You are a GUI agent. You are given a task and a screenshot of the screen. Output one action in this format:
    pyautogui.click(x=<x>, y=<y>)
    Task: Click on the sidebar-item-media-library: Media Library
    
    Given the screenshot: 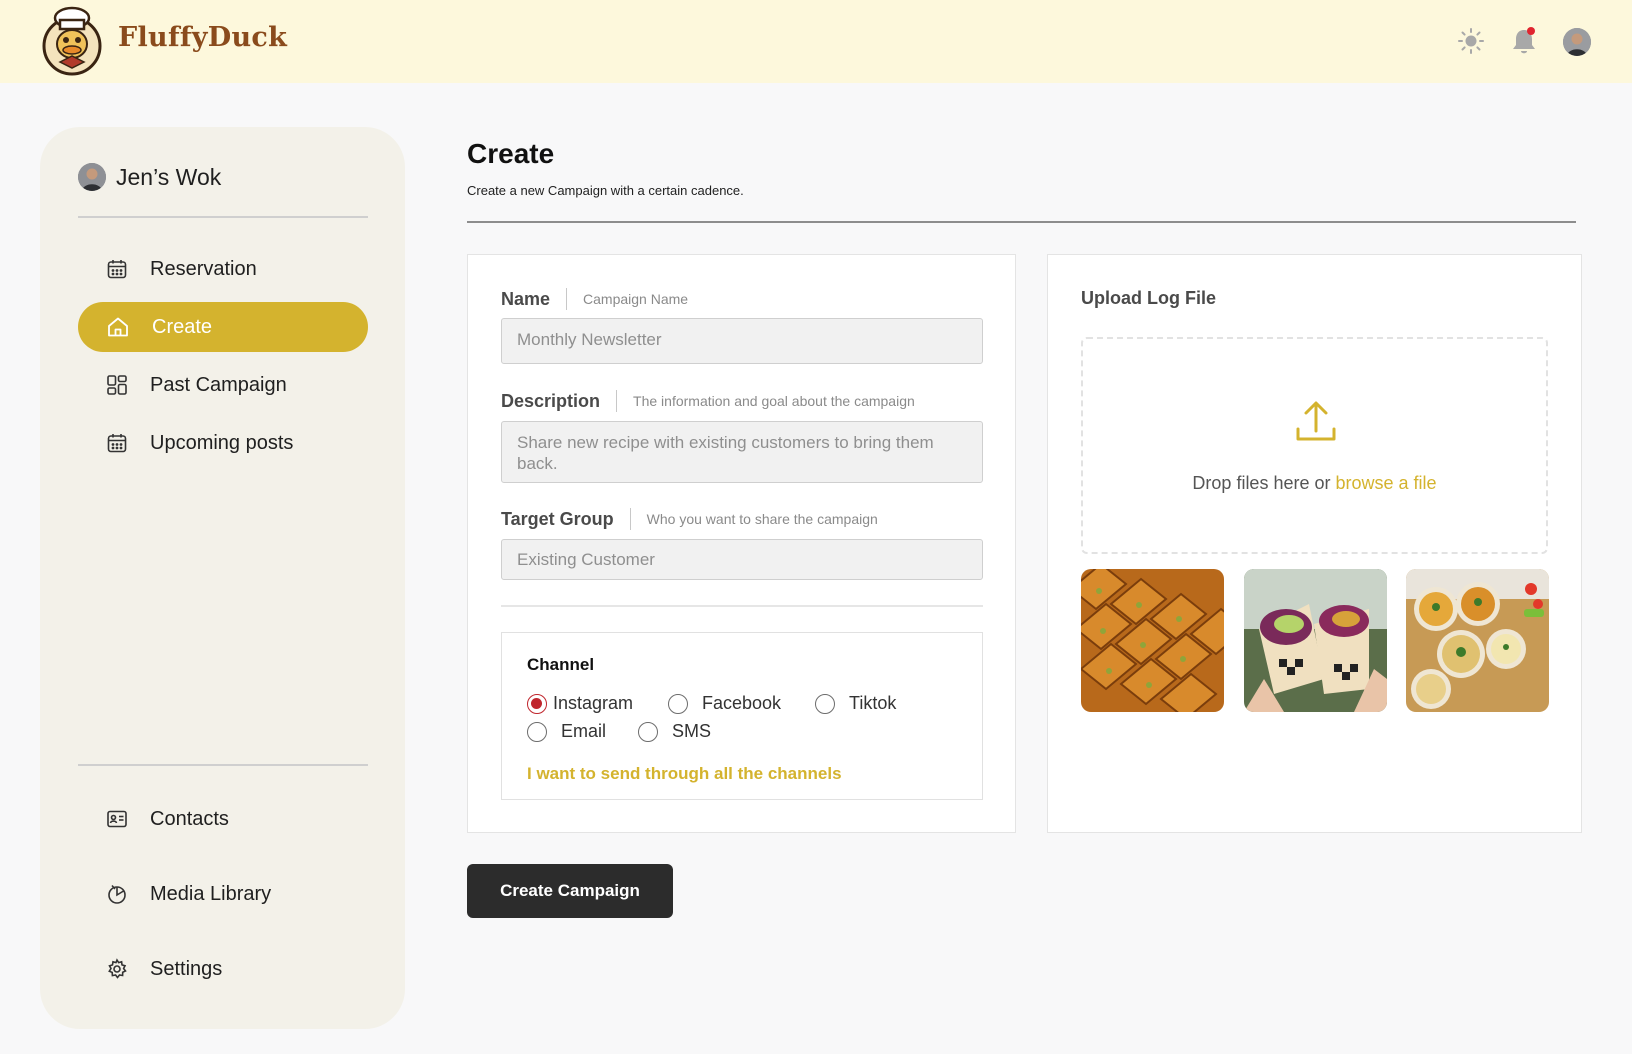 What is the action you would take?
    pyautogui.click(x=223, y=894)
    